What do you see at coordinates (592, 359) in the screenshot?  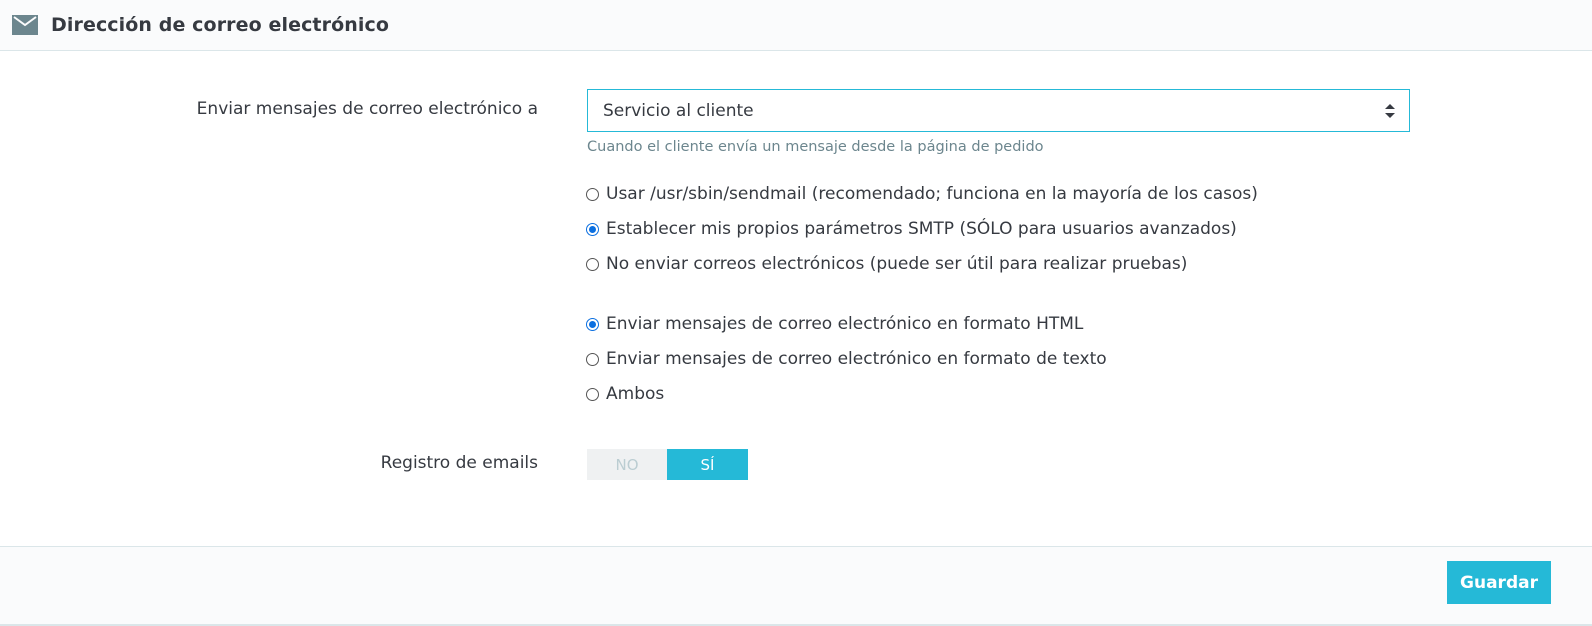 I see `radio-format-text` at bounding box center [592, 359].